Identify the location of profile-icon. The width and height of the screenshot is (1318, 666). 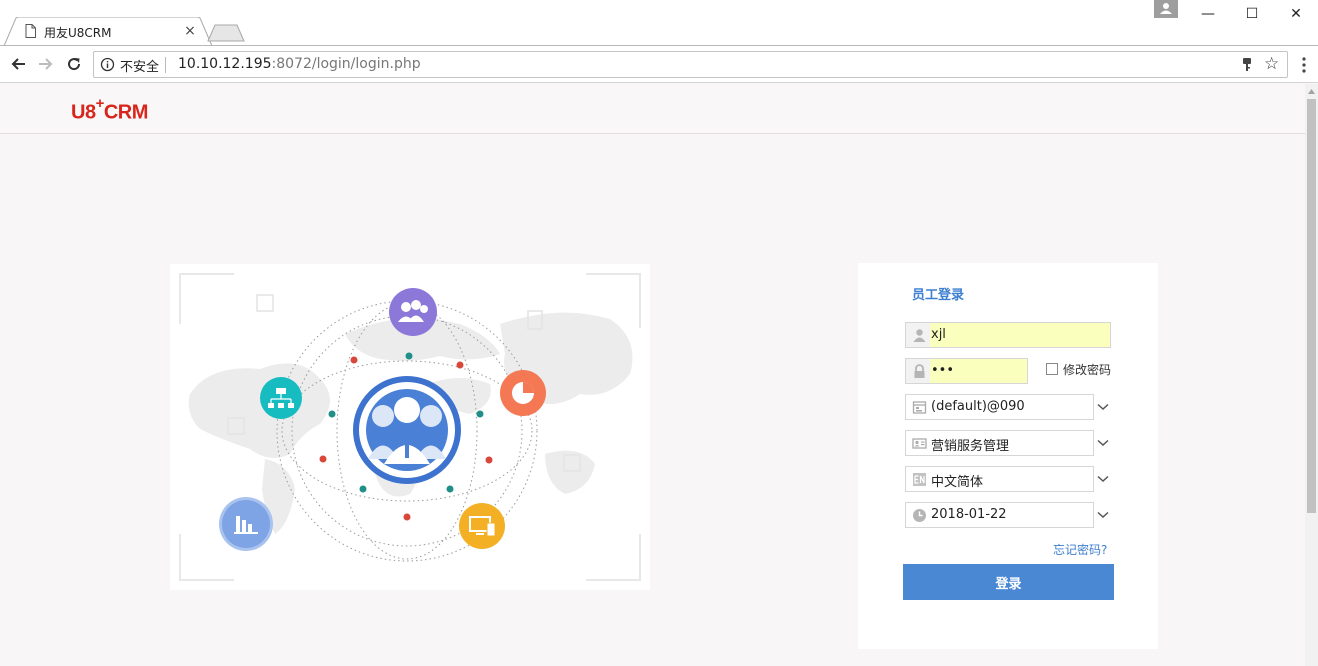
(1166, 9).